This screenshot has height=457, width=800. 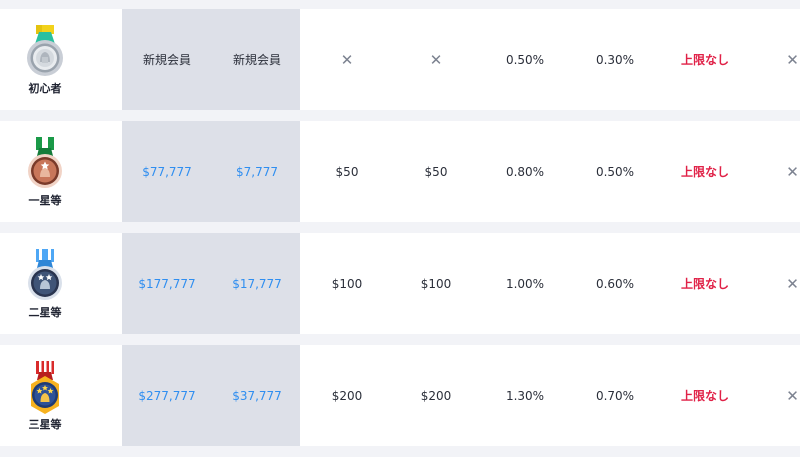 What do you see at coordinates (615, 283) in the screenshot?
I see `cell-col-6: 0.60%` at bounding box center [615, 283].